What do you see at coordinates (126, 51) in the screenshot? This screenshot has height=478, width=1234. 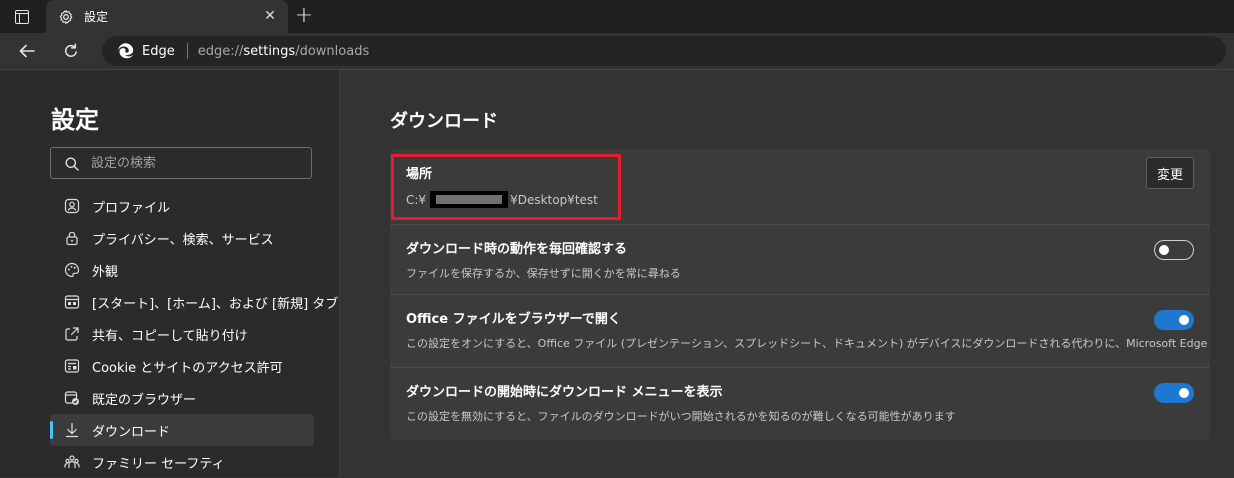 I see `edge-logo-icon` at bounding box center [126, 51].